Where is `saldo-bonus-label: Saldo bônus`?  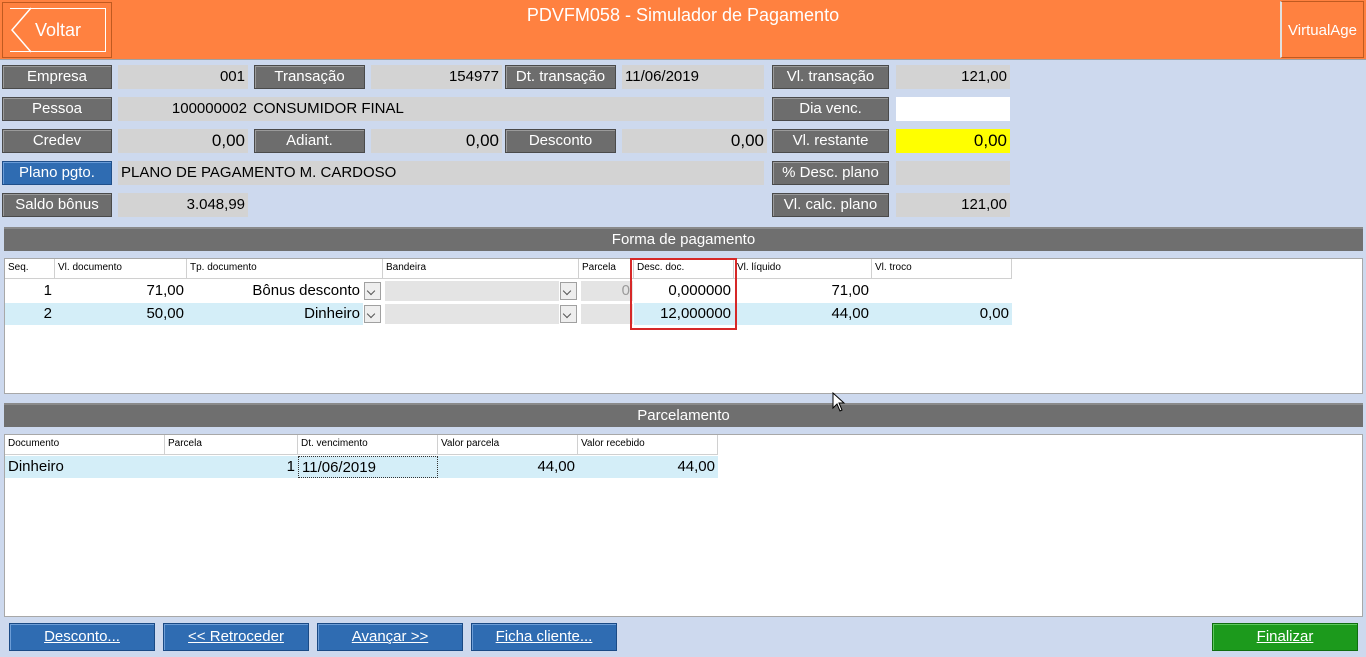
saldo-bonus-label: Saldo bônus is located at coordinates (57, 205).